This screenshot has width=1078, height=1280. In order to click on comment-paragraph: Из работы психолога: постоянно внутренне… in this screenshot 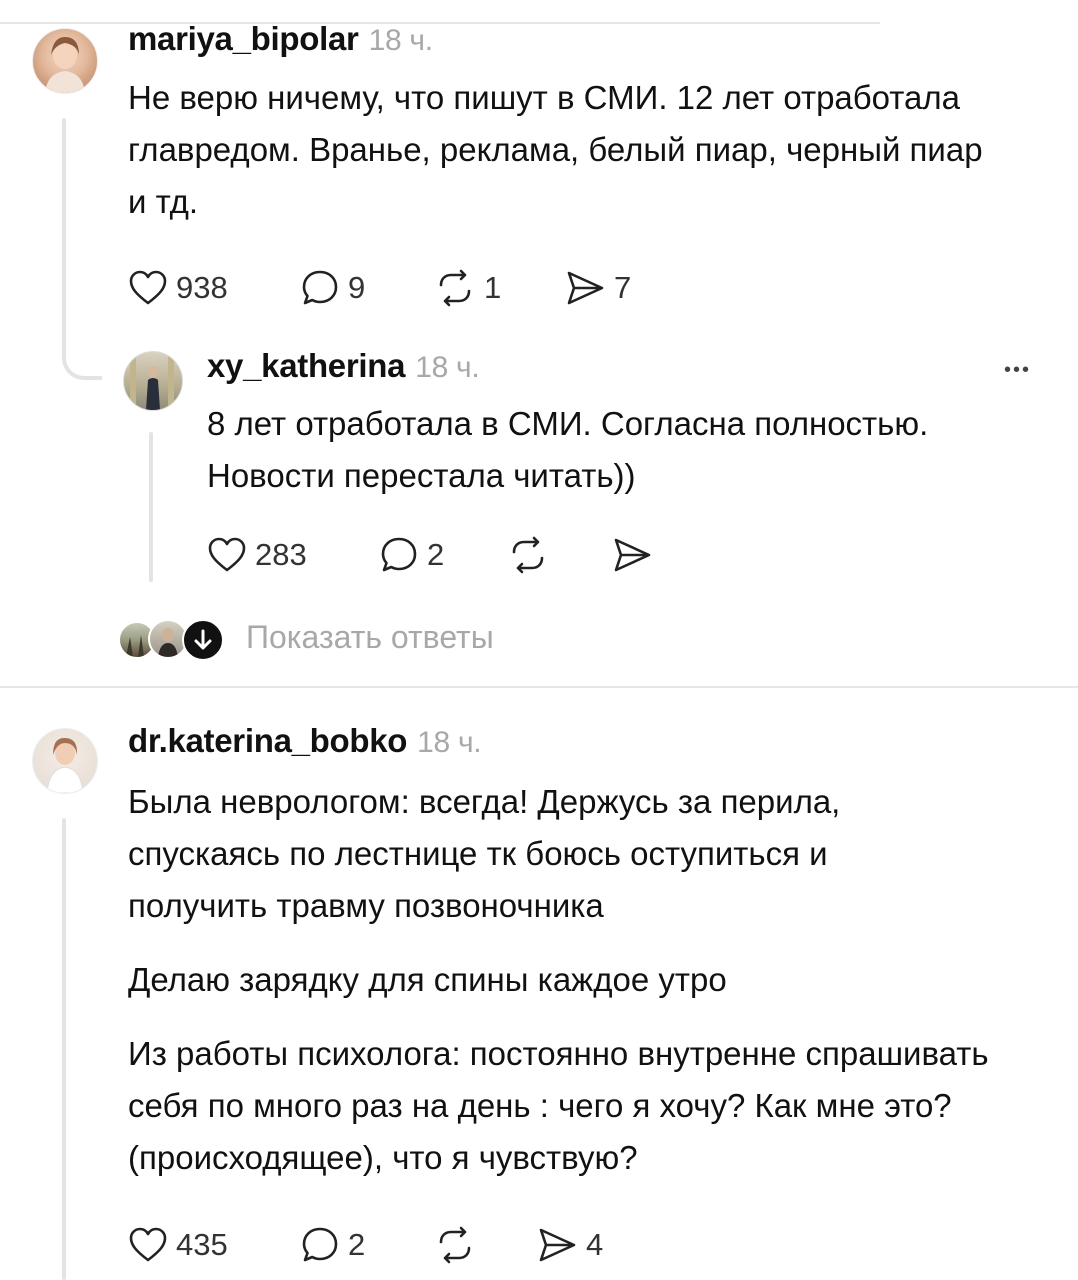, I will do `click(558, 1105)`.